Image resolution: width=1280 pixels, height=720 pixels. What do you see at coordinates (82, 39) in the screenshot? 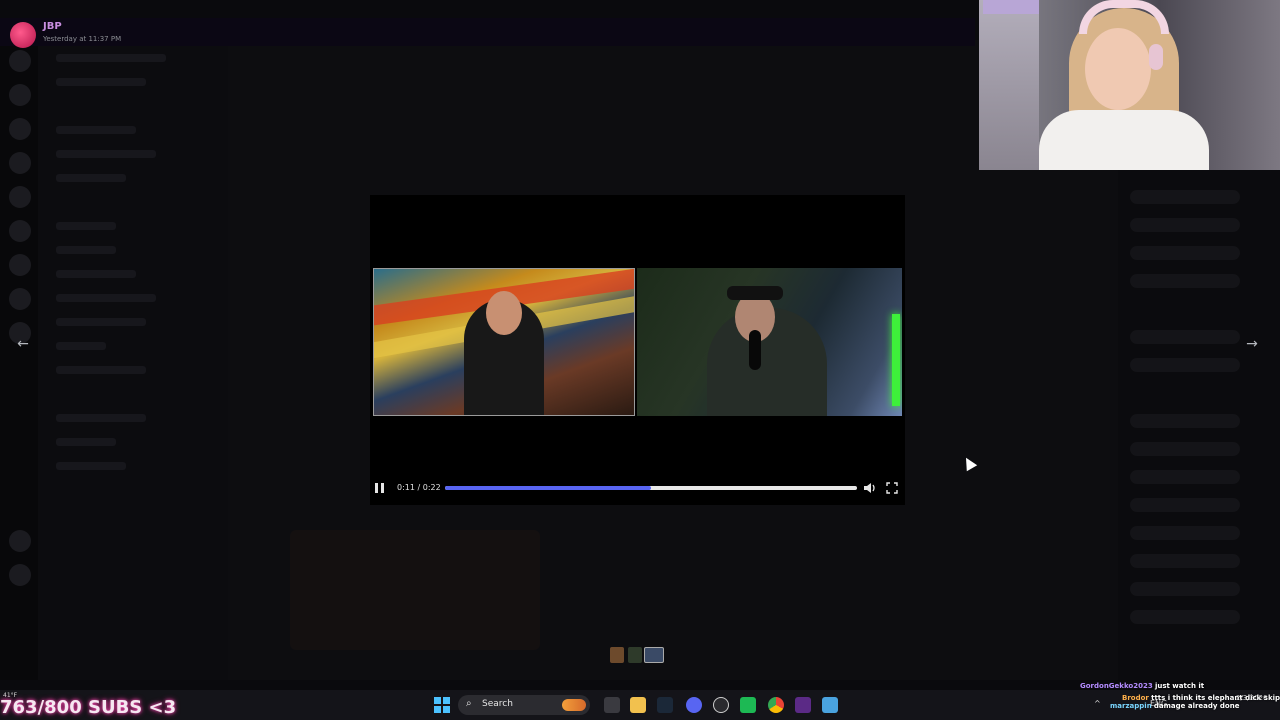
I see `message-timestamp: Yesterday at 11:37 PM` at bounding box center [82, 39].